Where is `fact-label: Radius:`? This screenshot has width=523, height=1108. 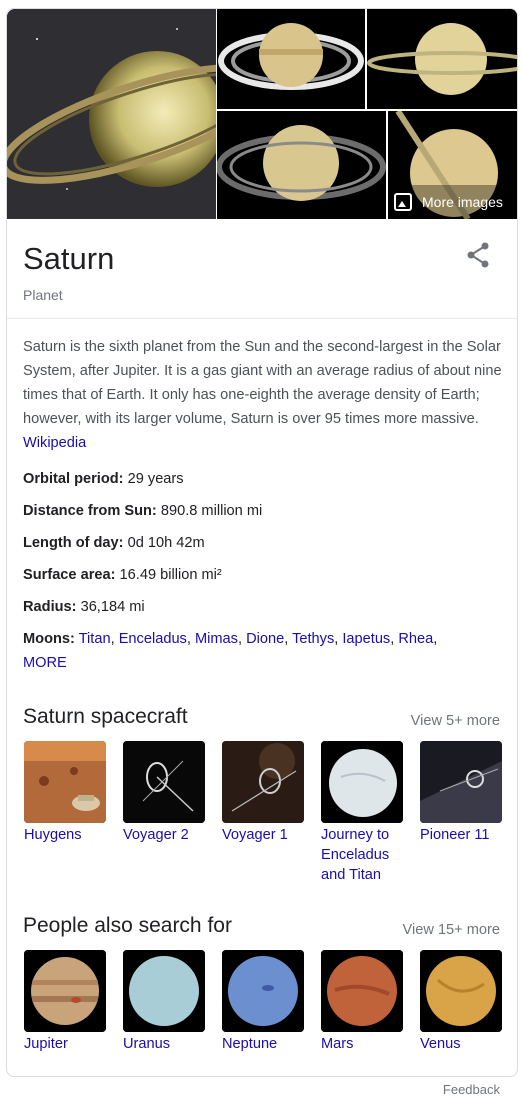
fact-label: Radius: is located at coordinates (50, 607).